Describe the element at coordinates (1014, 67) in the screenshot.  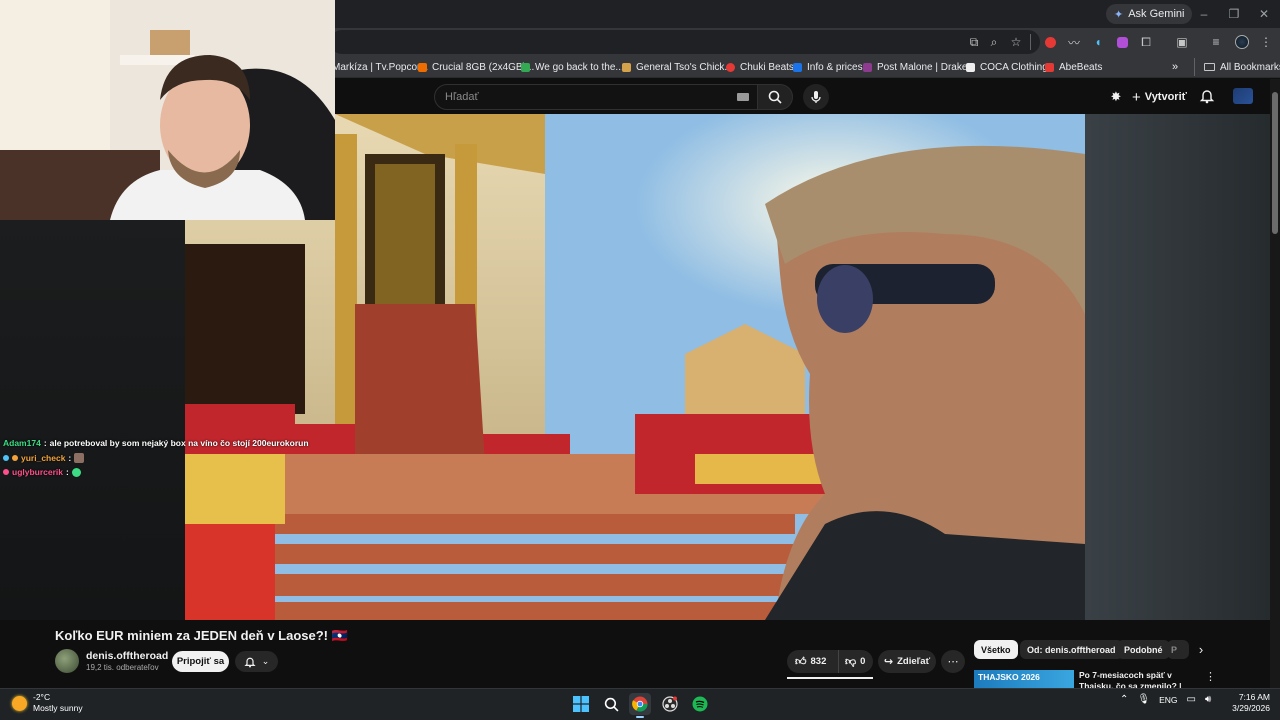
I see `bookmark-label: COCA Clothing` at that location.